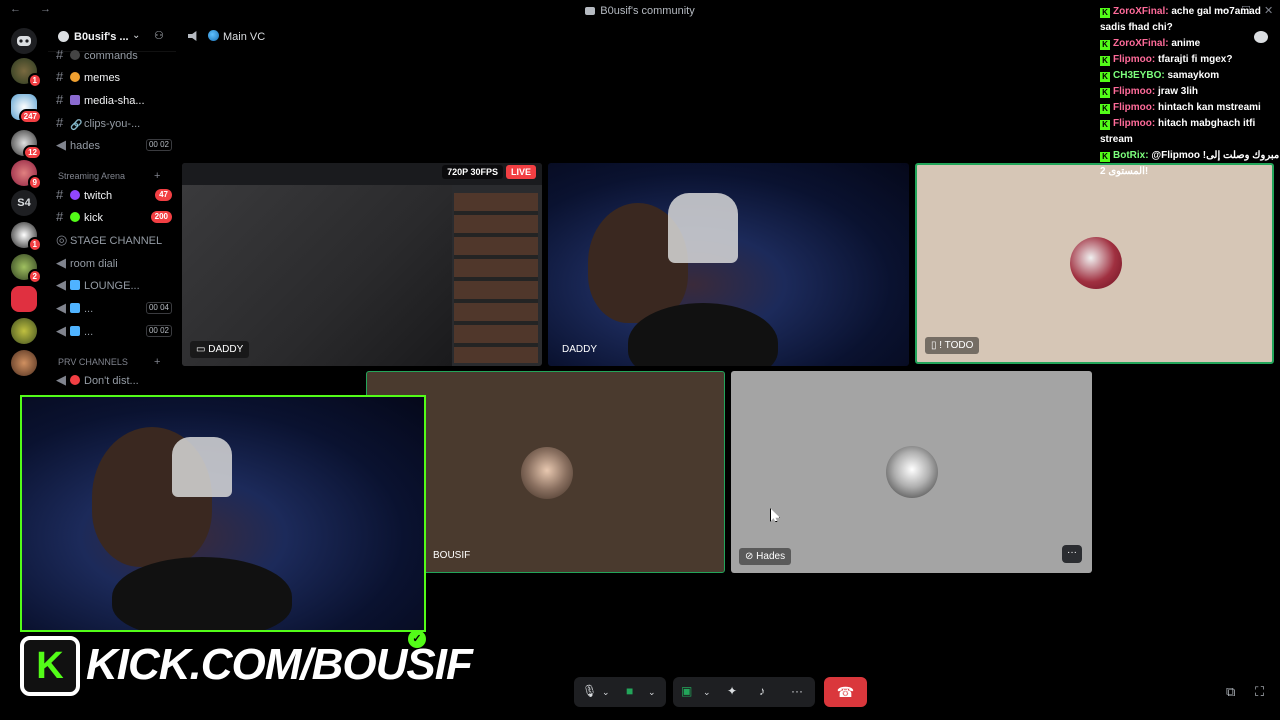 The height and width of the screenshot is (720, 1280). I want to click on verified-icon: ✓, so click(417, 639).